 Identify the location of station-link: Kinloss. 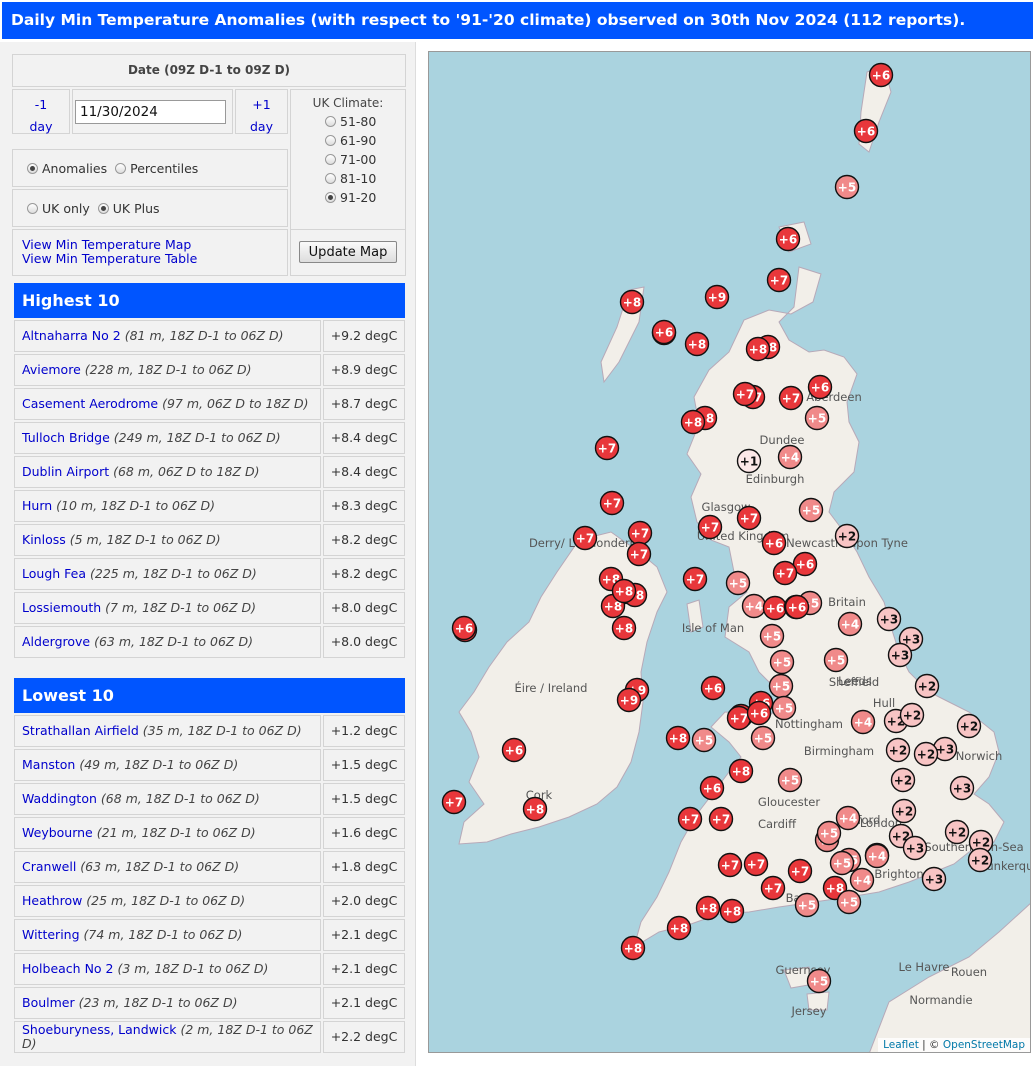
(44, 539).